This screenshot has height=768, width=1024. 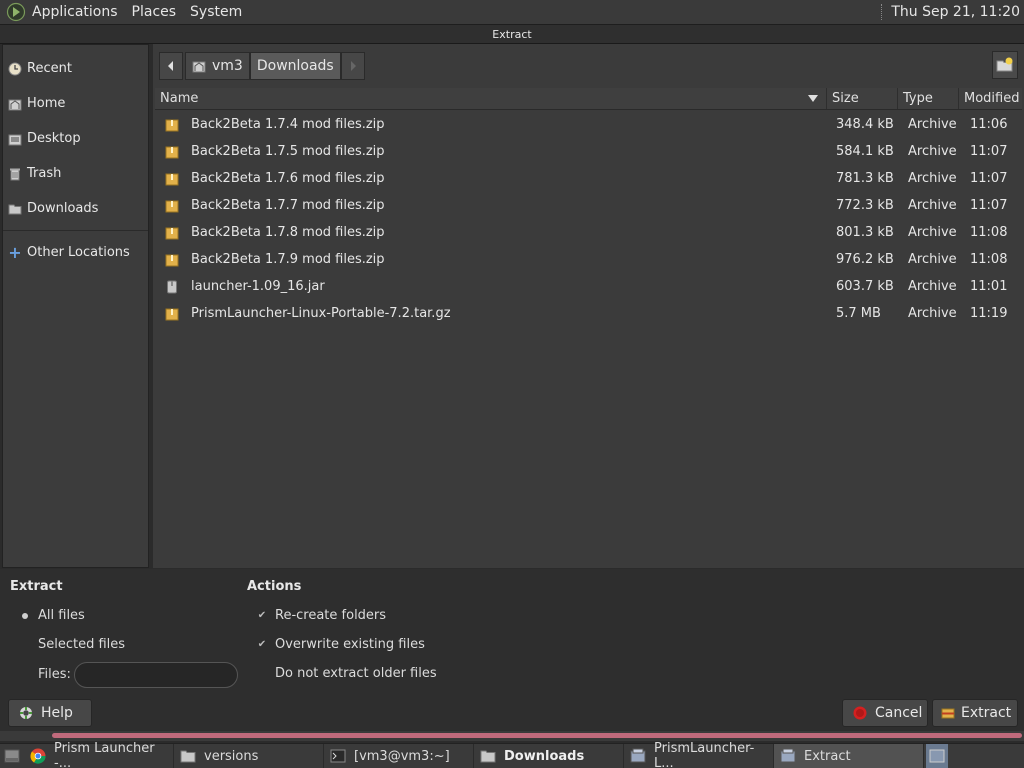 I want to click on recreate-folders-checkbox: ✔ Re-create folders, so click(x=321, y=615).